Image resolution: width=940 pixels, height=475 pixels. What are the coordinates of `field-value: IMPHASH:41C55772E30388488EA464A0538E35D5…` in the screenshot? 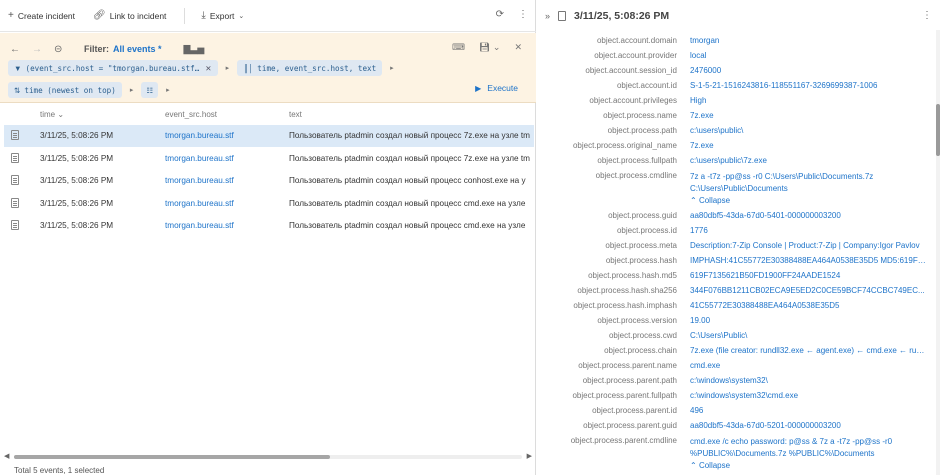 It's located at (808, 260).